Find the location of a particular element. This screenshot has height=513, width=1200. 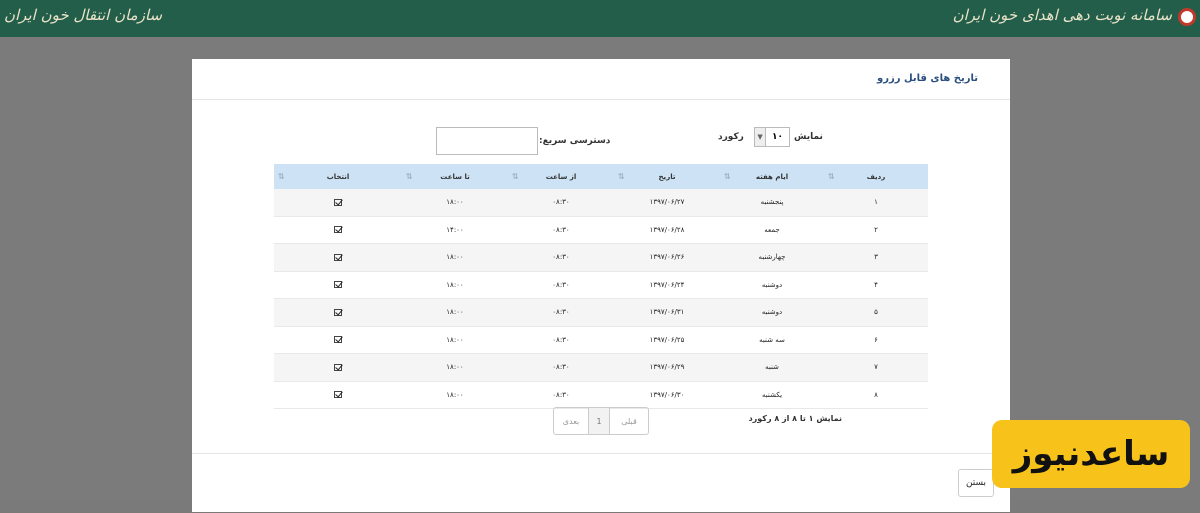

table-row: ۴ دوشنبه ۱۳۹۷/۰۶/۲۴ ۰۸:۳۰ ۱۸:۰۰ is located at coordinates (601, 285).